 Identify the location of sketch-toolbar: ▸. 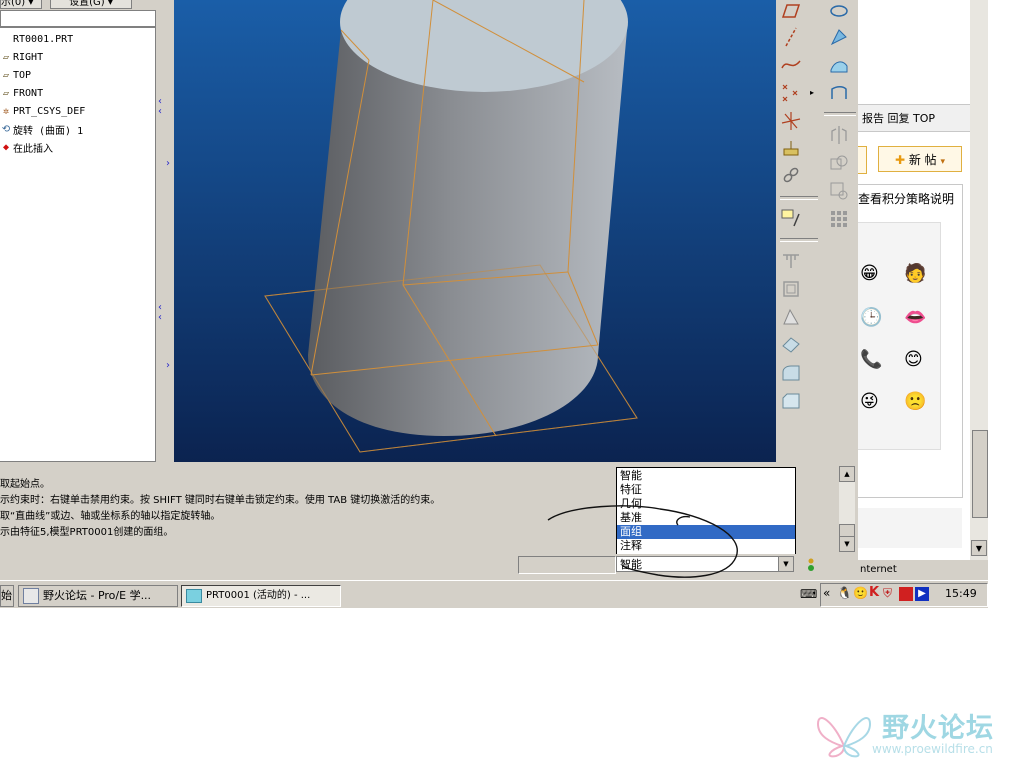
(799, 210).